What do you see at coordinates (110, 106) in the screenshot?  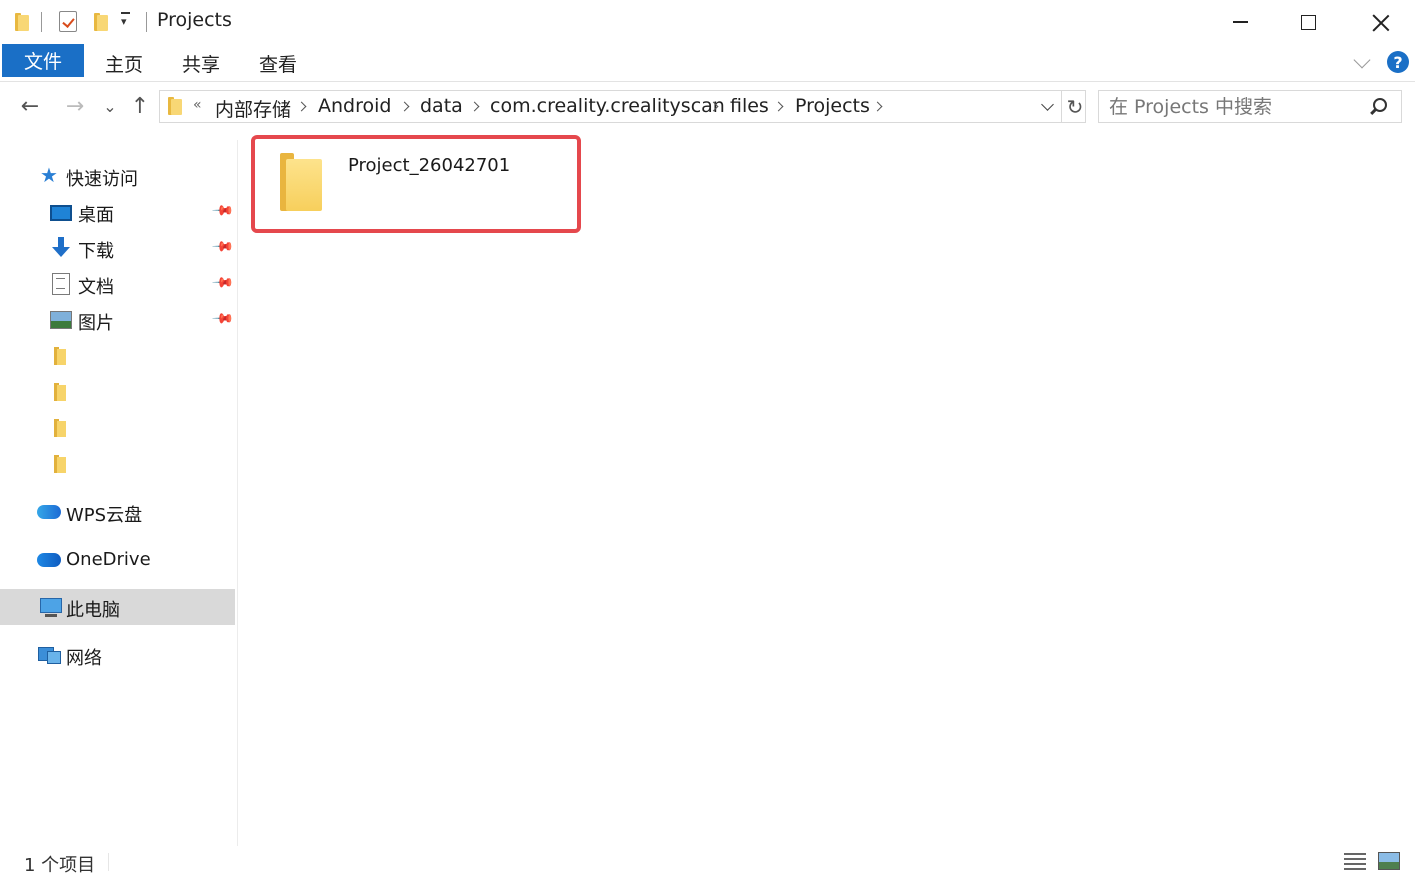 I see `recent-locations-button: ⌄` at bounding box center [110, 106].